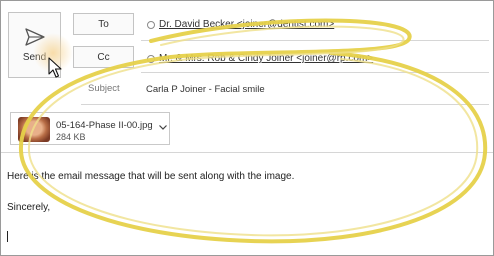 This screenshot has height=256, width=494. Describe the element at coordinates (315, 40) in the screenshot. I see `to-divider` at that location.